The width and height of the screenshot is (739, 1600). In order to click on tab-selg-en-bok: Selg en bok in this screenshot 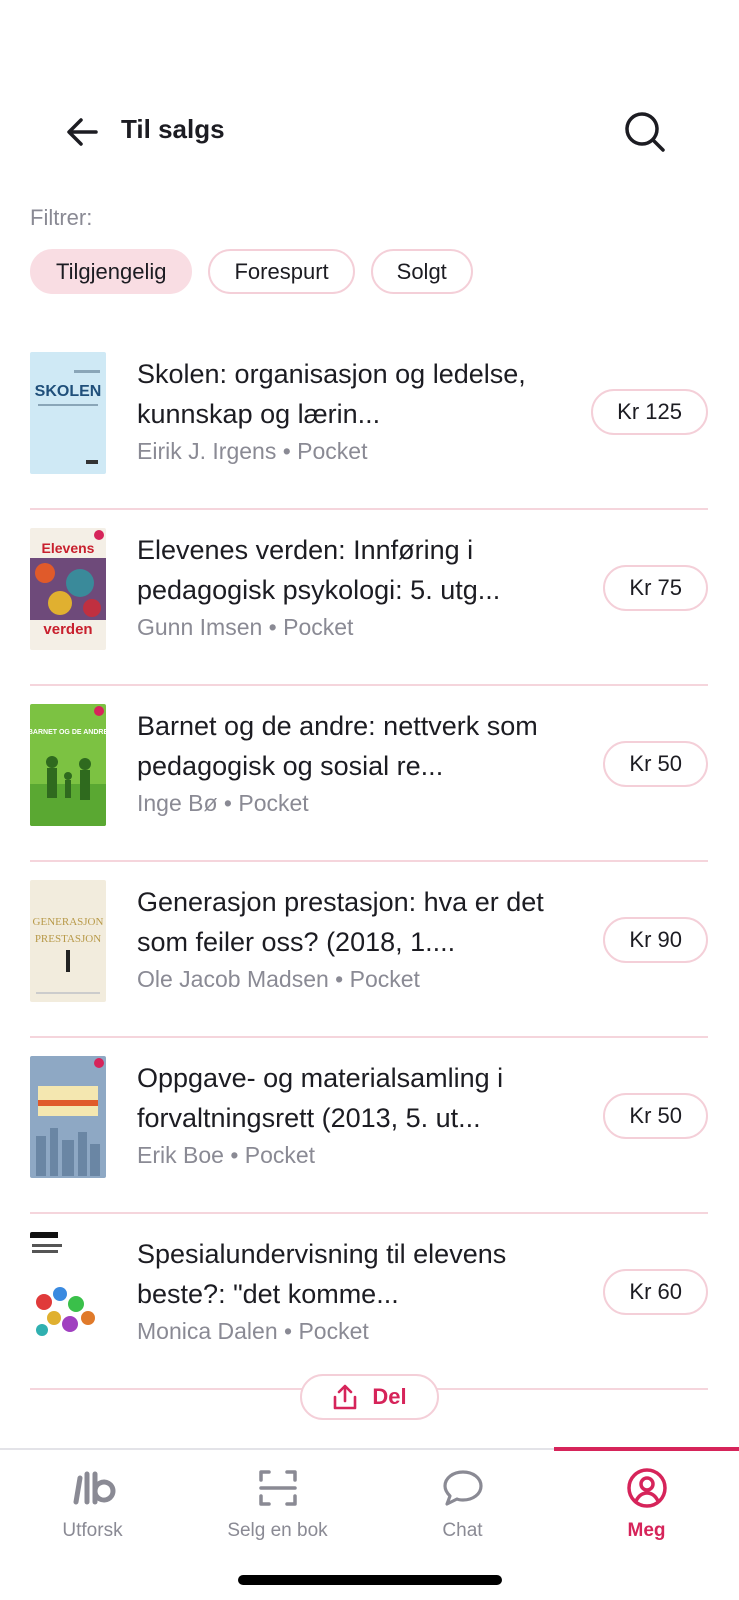, I will do `click(277, 1505)`.